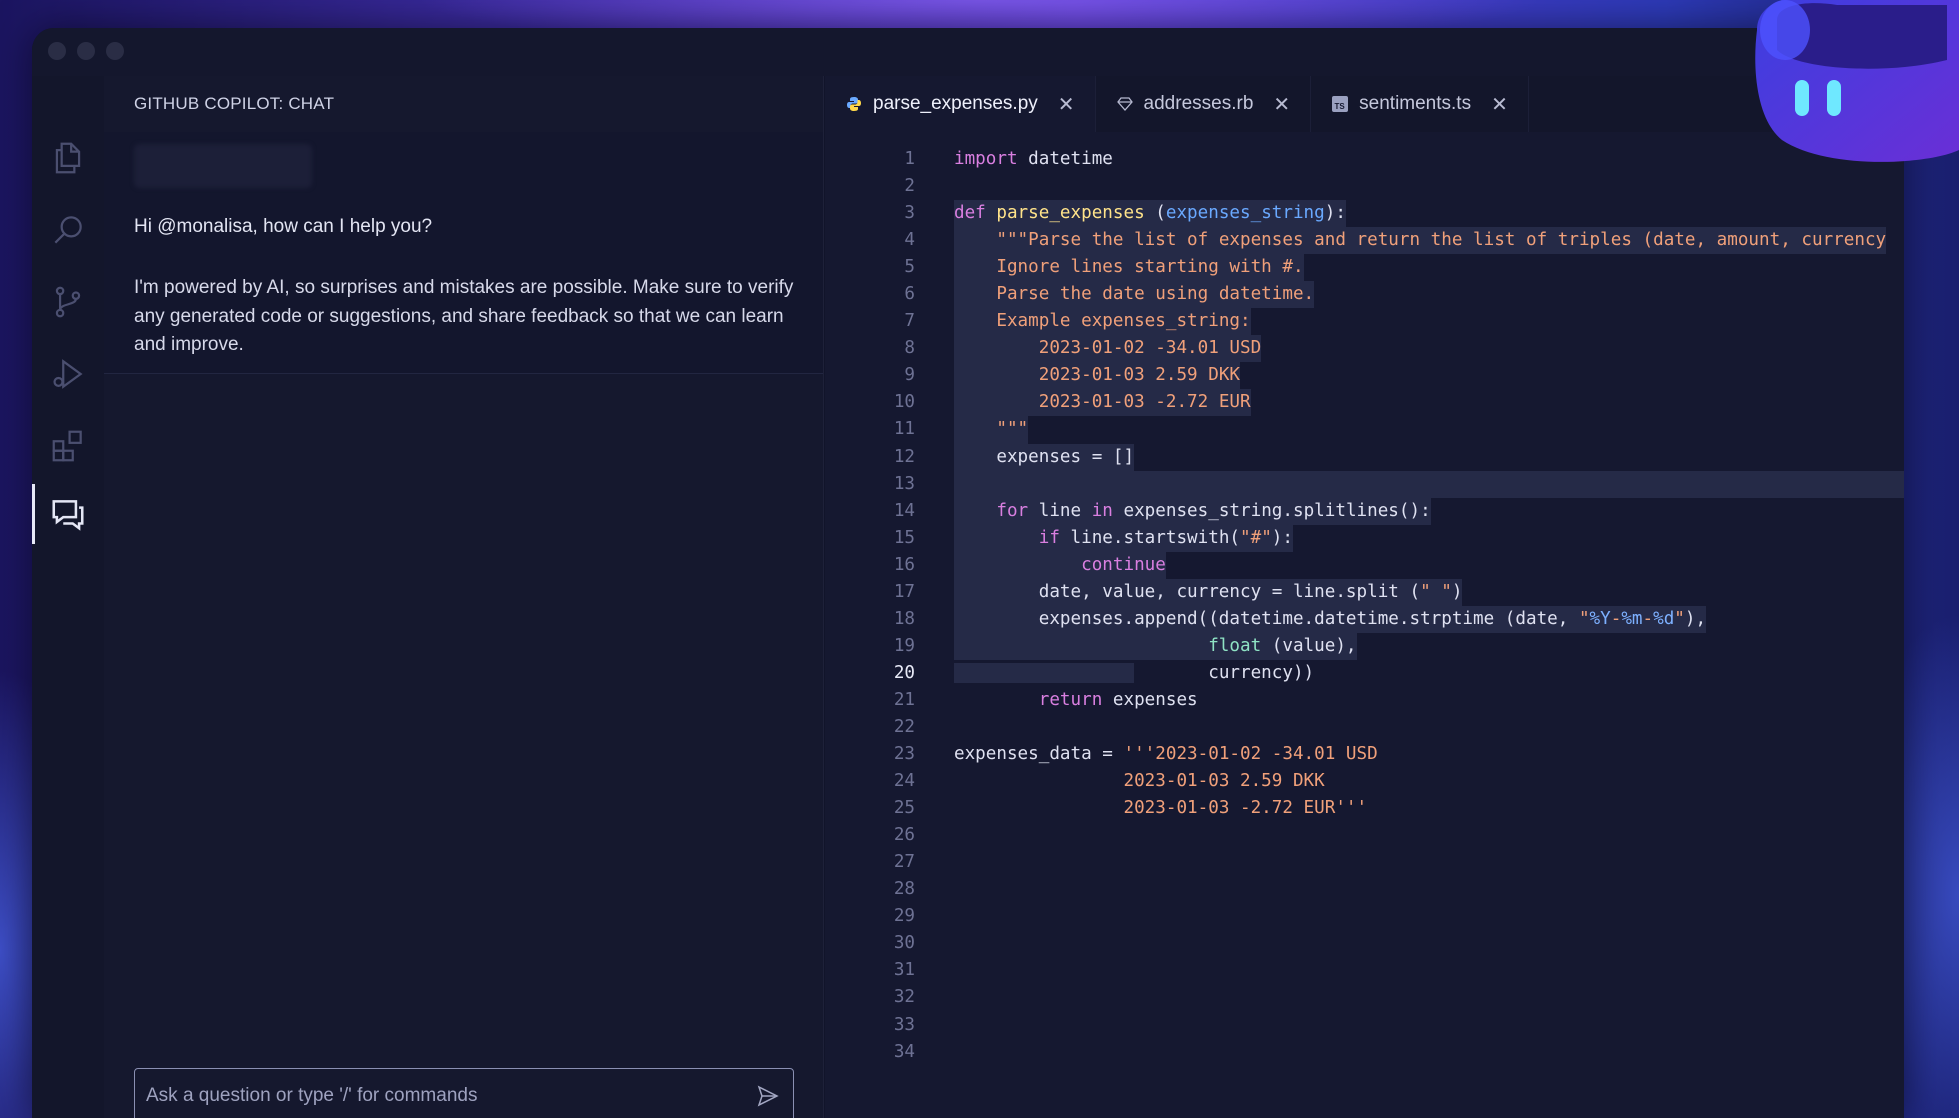  Describe the element at coordinates (768, 1094) in the screenshot. I see `send-icon` at that location.